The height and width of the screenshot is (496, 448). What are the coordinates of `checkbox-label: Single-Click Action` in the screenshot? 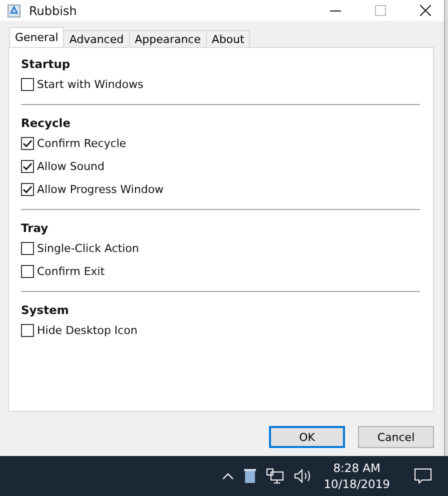 It's located at (88, 248).